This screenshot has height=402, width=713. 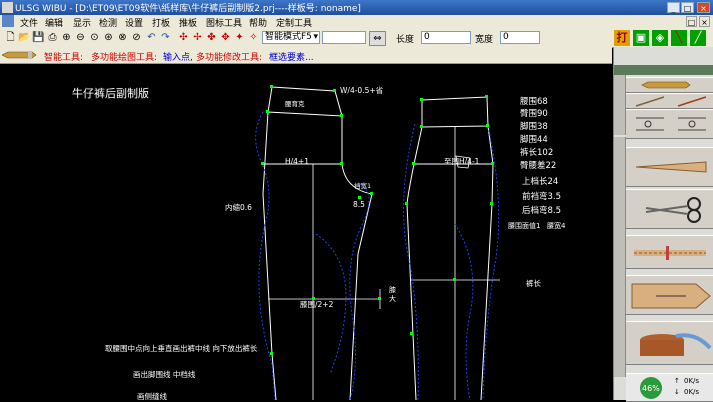 What do you see at coordinates (484, 40) in the screenshot?
I see `width-label: 宽度` at bounding box center [484, 40].